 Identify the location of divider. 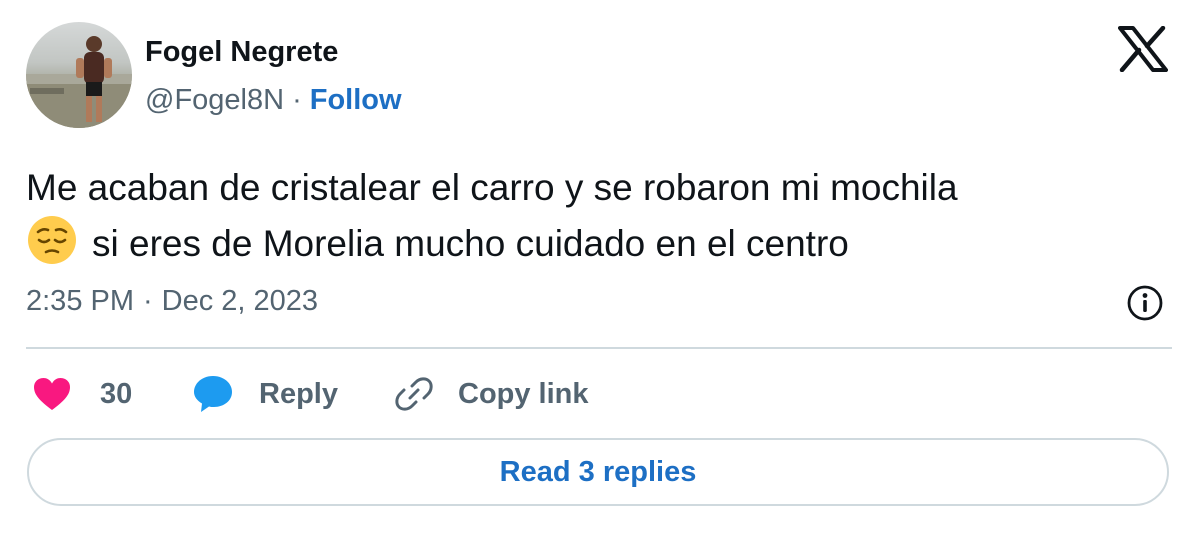
(599, 348).